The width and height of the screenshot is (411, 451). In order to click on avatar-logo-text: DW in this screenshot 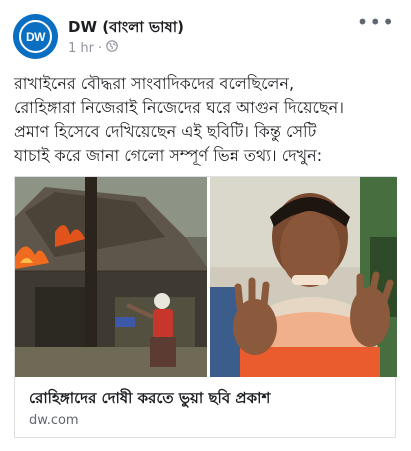, I will do `click(36, 36)`.